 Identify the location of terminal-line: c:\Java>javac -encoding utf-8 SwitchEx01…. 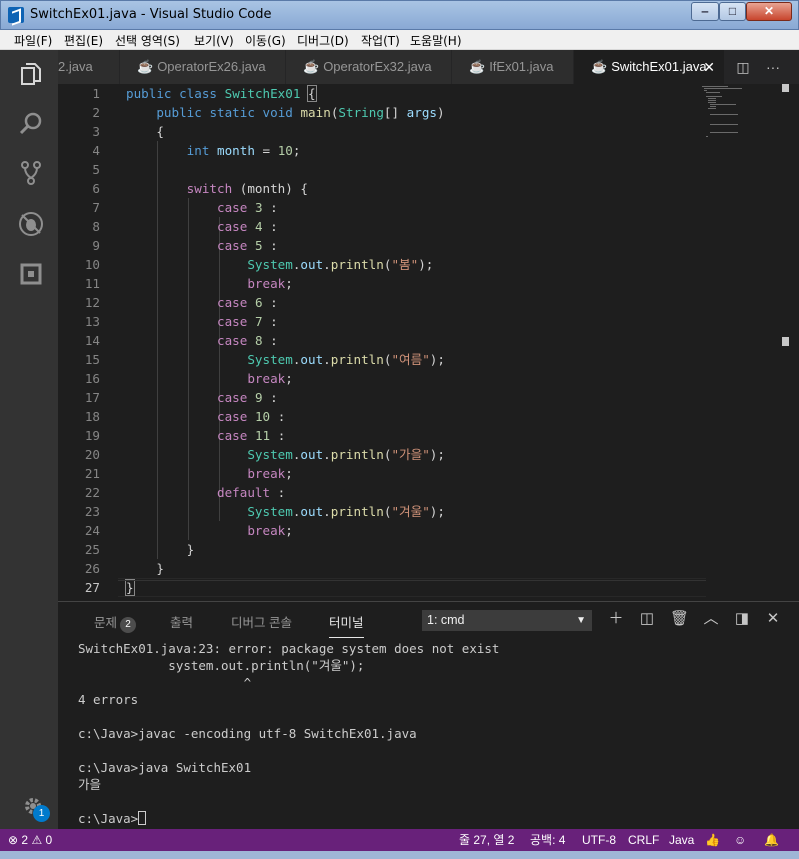
(247, 733).